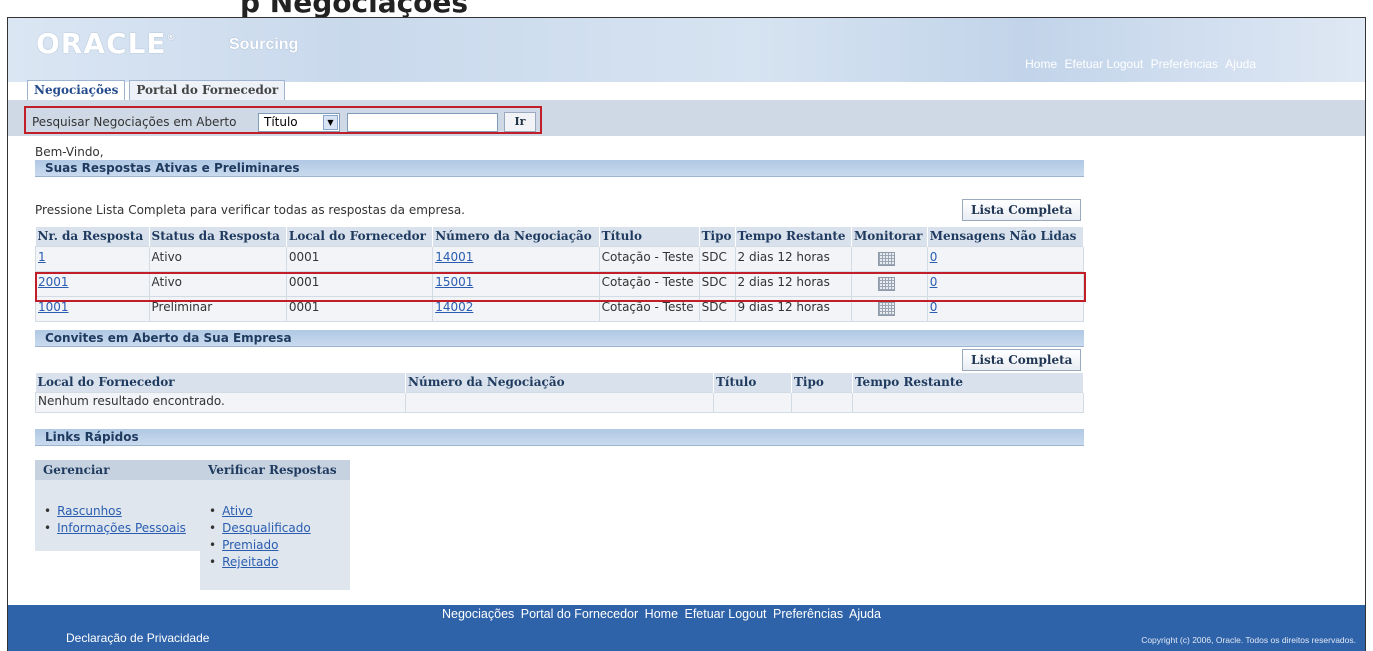 This screenshot has width=1373, height=651. What do you see at coordinates (220, 402) in the screenshot?
I see `empty-message: Nenhum resultado encontrado.` at bounding box center [220, 402].